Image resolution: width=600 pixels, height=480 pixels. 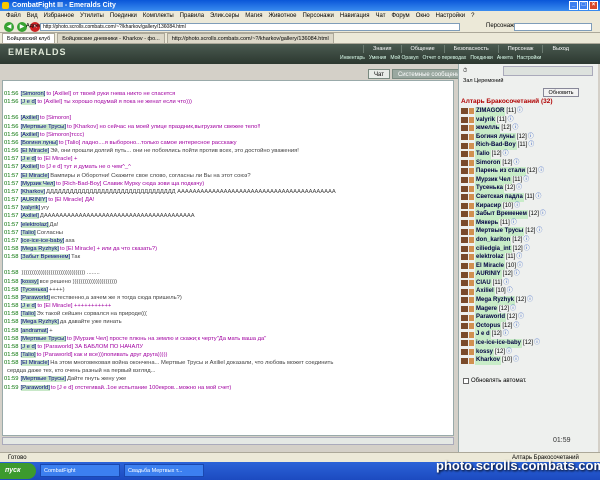 What do you see at coordinates (529, 128) in the screenshot?
I see `user-list-item: жмелль [12] ⓘ` at bounding box center [529, 128].